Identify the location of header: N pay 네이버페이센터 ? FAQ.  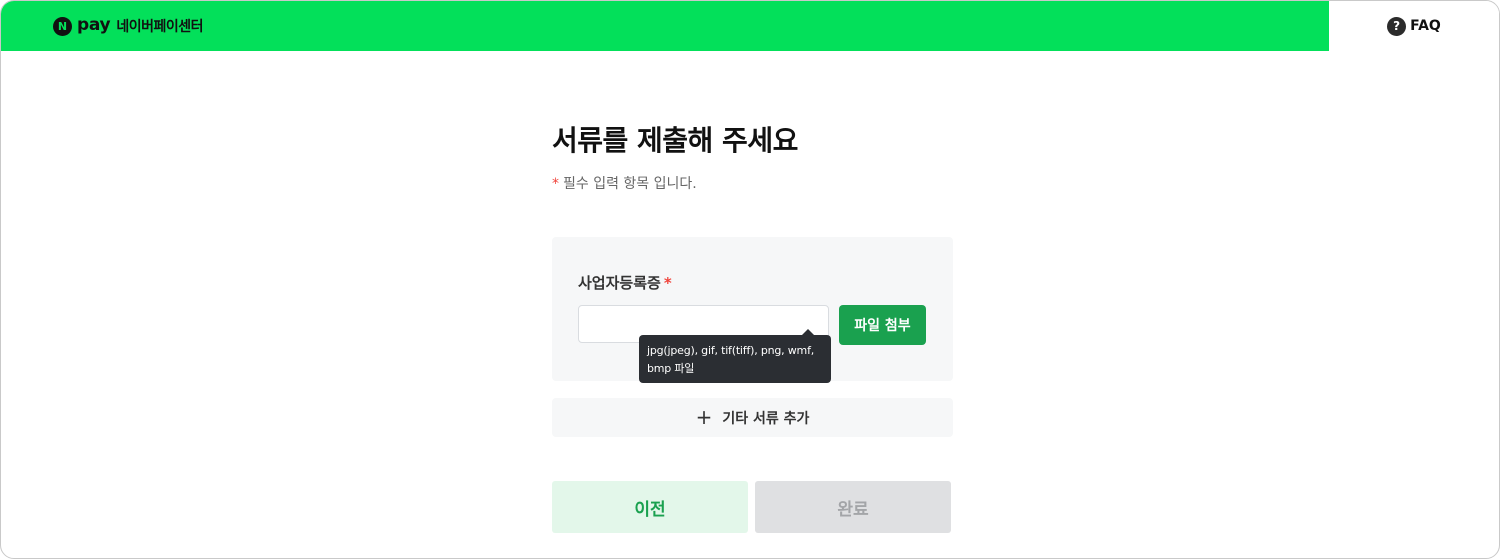
(750, 26).